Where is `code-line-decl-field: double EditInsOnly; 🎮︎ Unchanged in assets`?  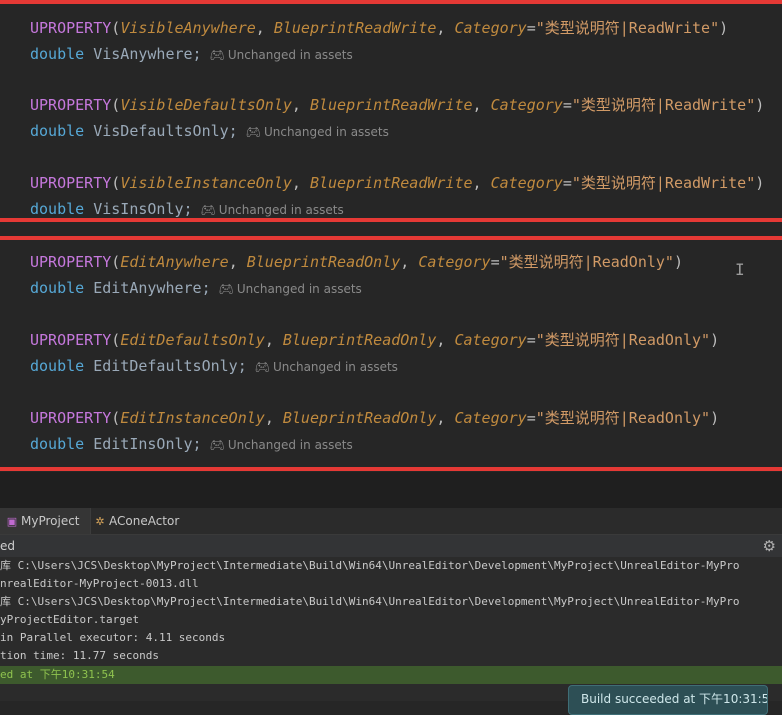
code-line-decl-field: double EditInsOnly; 🎮︎ Unchanged in assets is located at coordinates (191, 444).